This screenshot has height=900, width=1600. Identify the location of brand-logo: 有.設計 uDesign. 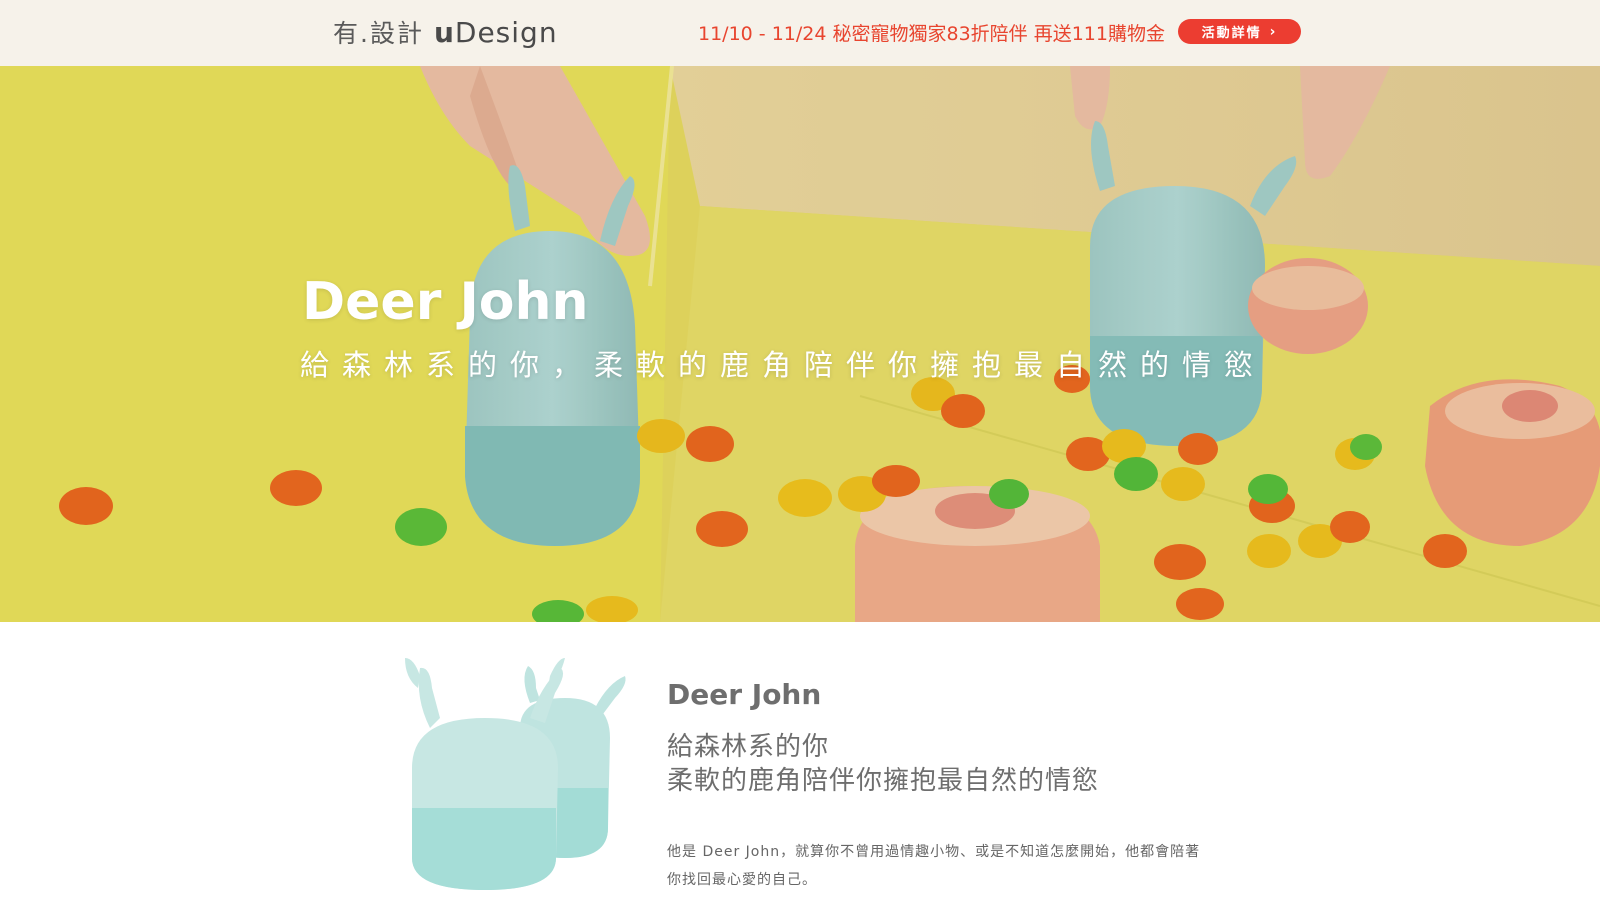
(445, 32).